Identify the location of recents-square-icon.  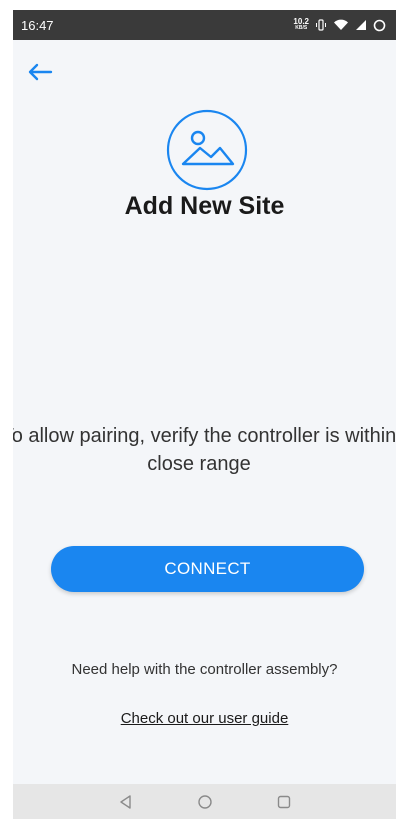
(284, 802).